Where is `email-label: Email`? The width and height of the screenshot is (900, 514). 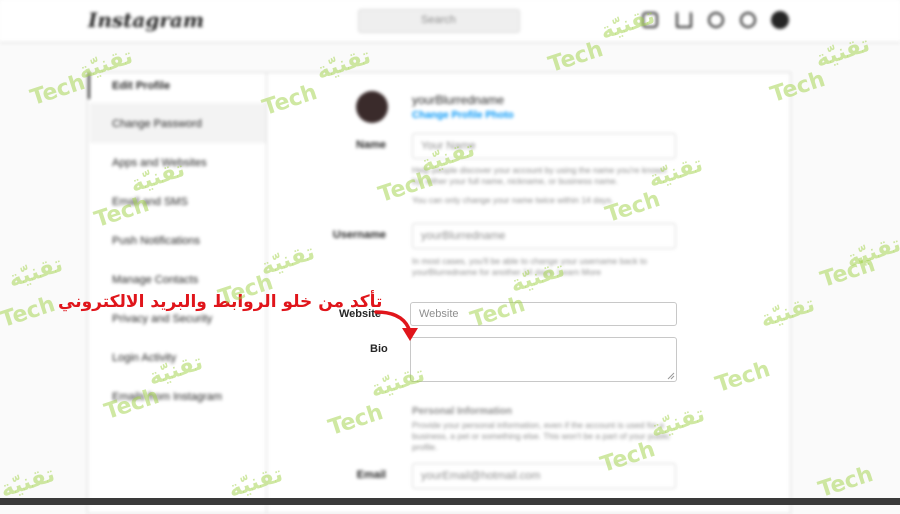
email-label: Email is located at coordinates (371, 475).